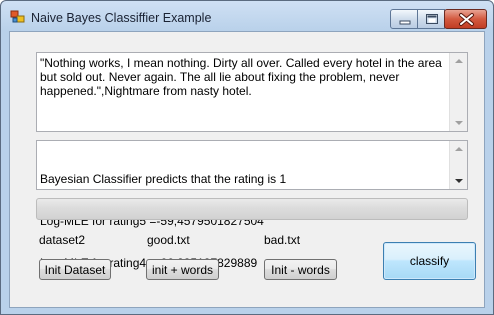  What do you see at coordinates (282, 240) in the screenshot?
I see `bad-file-label: bad.txt` at bounding box center [282, 240].